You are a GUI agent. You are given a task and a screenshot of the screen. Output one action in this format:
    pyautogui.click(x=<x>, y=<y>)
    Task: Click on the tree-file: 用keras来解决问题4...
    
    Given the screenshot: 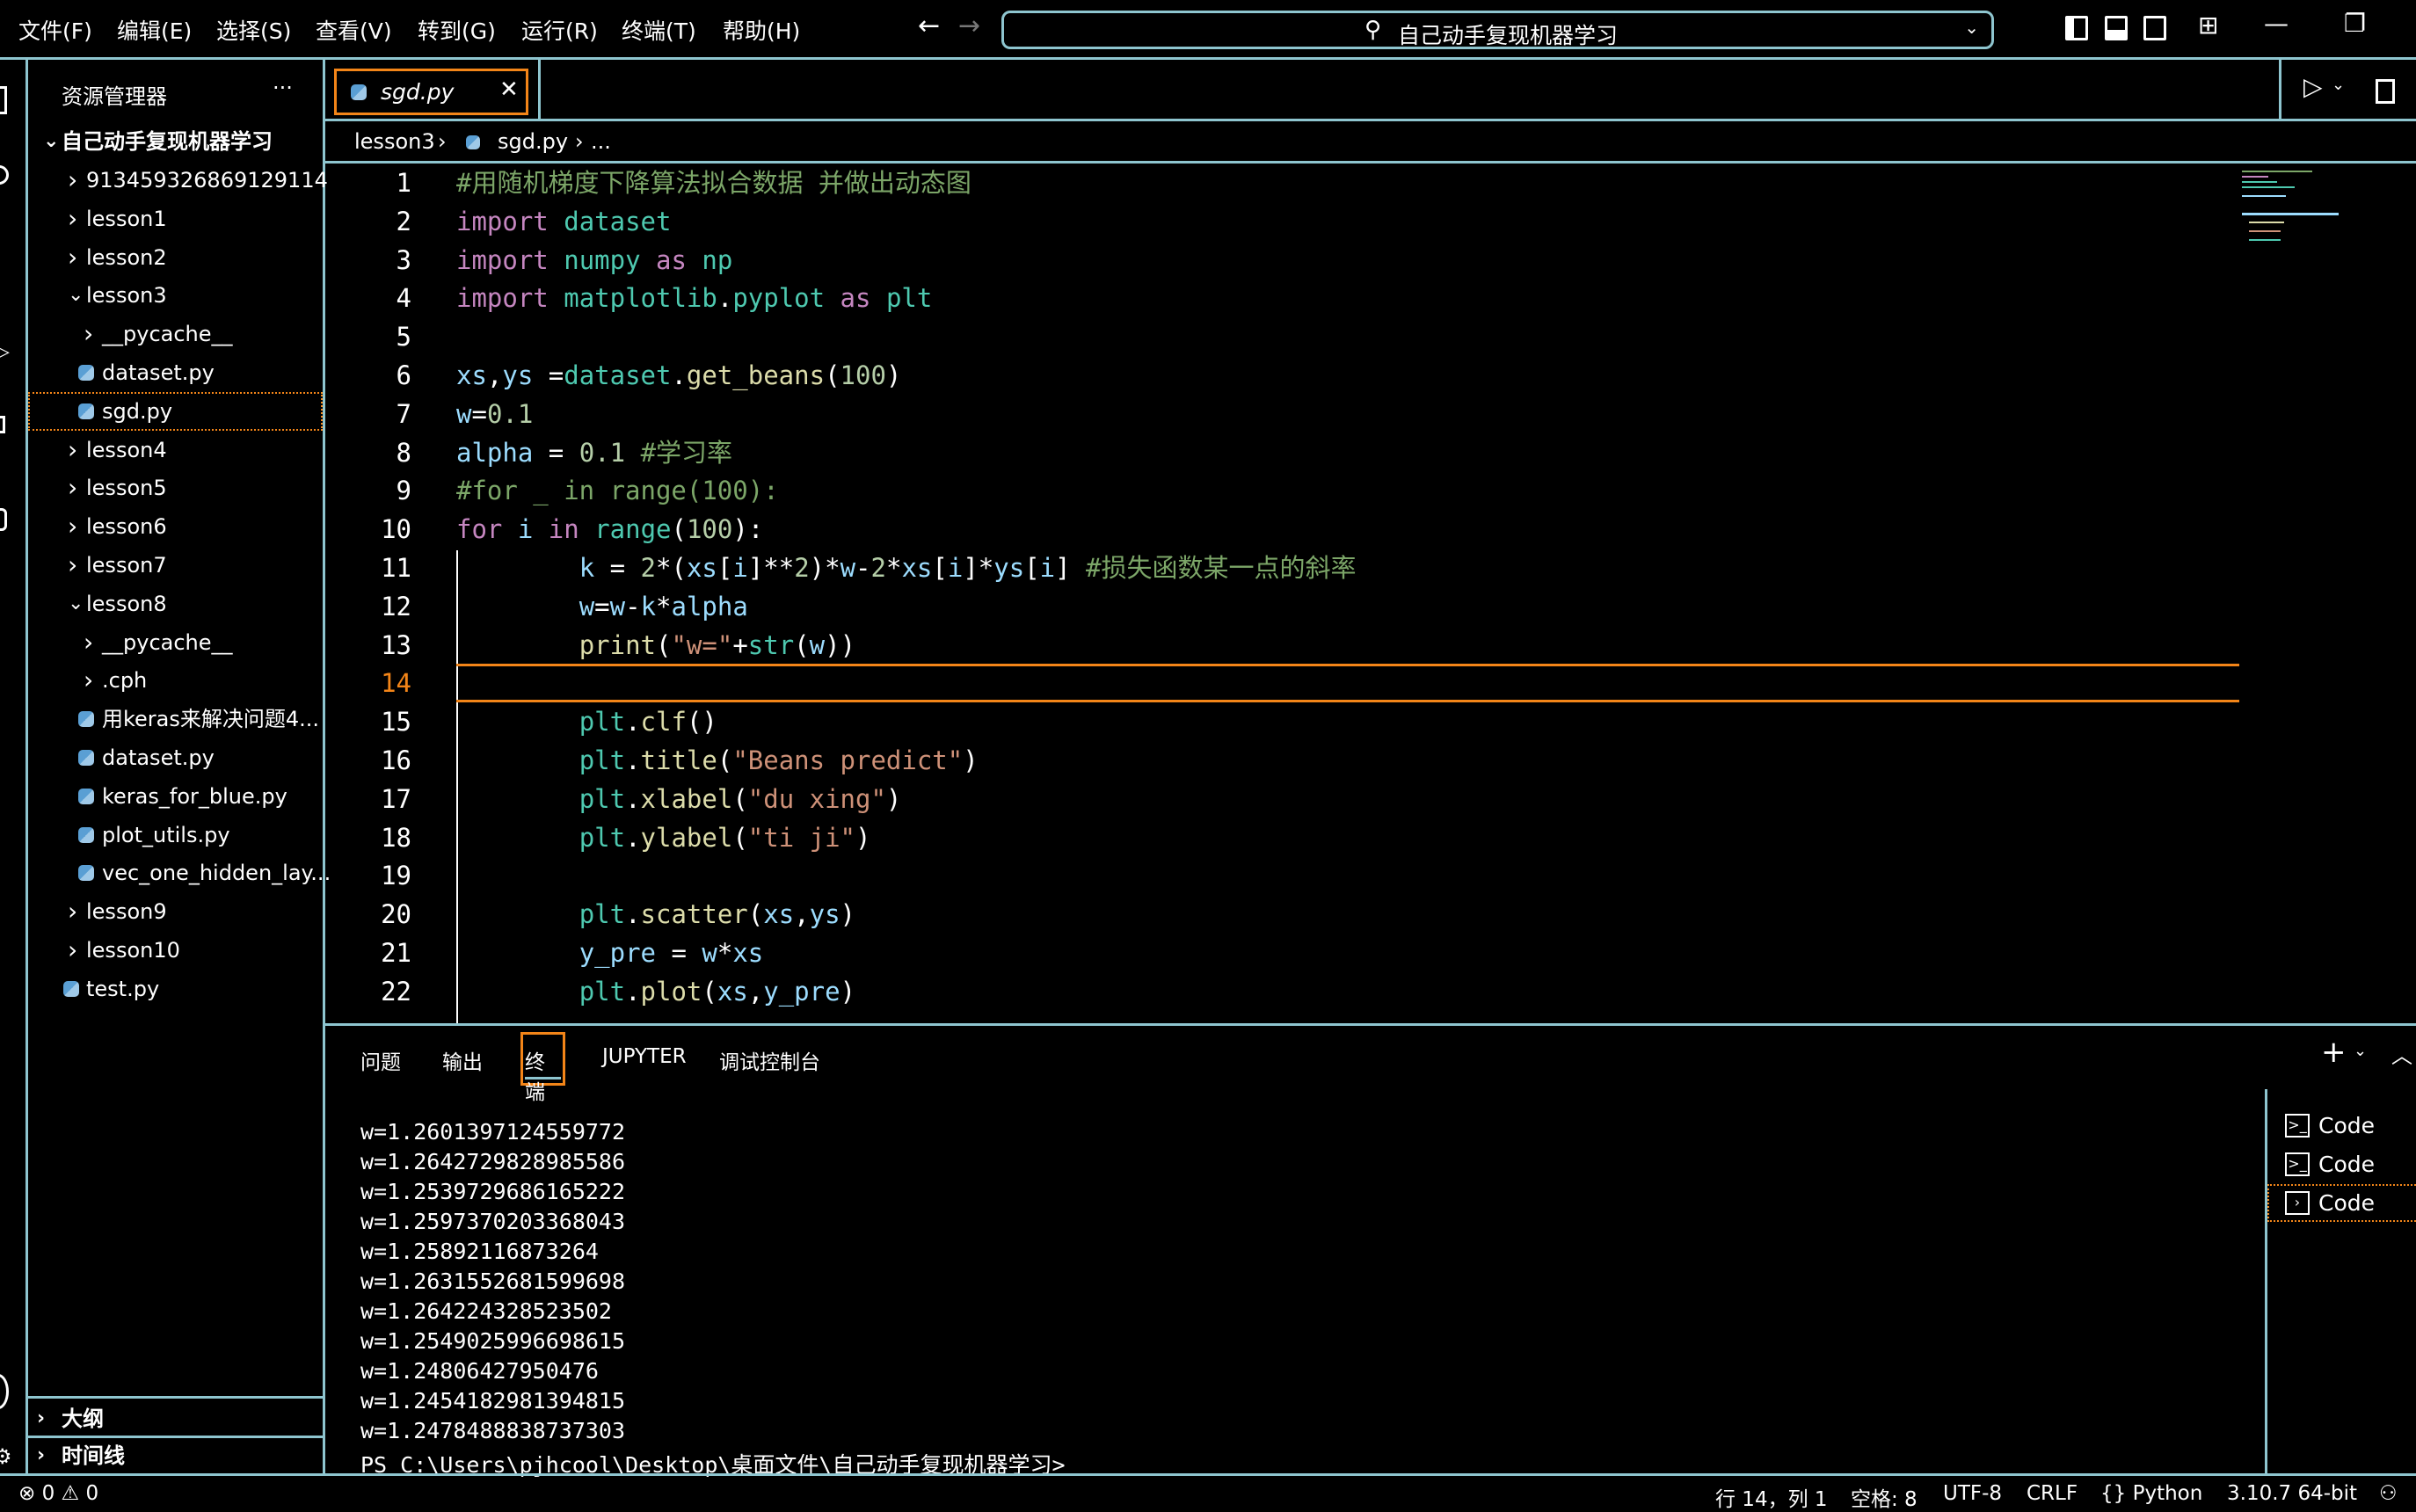 What is the action you would take?
    pyautogui.click(x=175, y=719)
    